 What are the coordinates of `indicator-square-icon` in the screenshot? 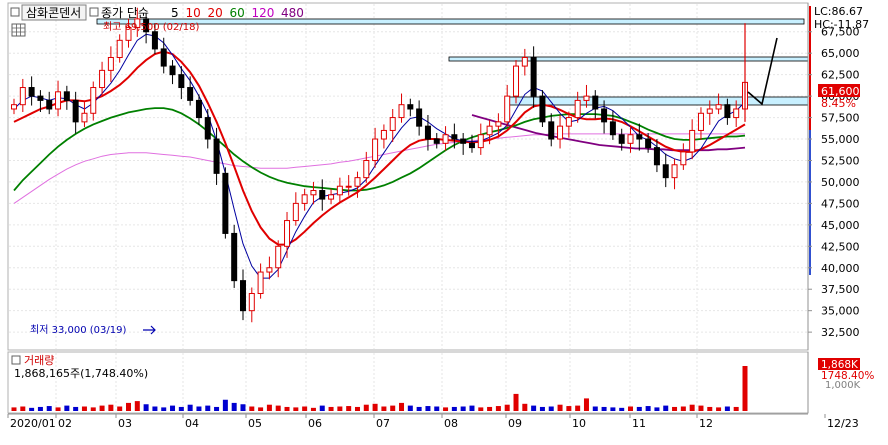 It's located at (94, 12).